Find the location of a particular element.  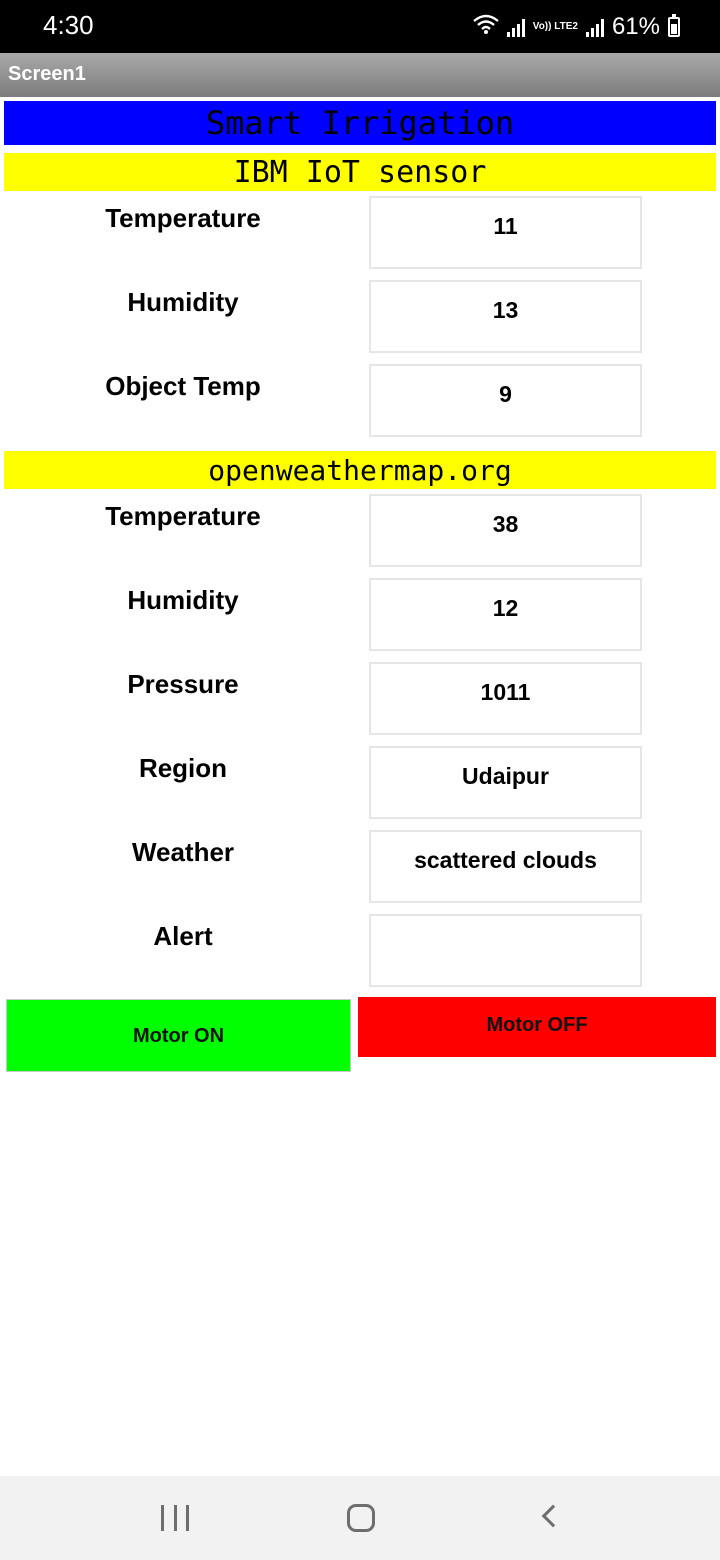

battery-percent: 61% is located at coordinates (635, 26).